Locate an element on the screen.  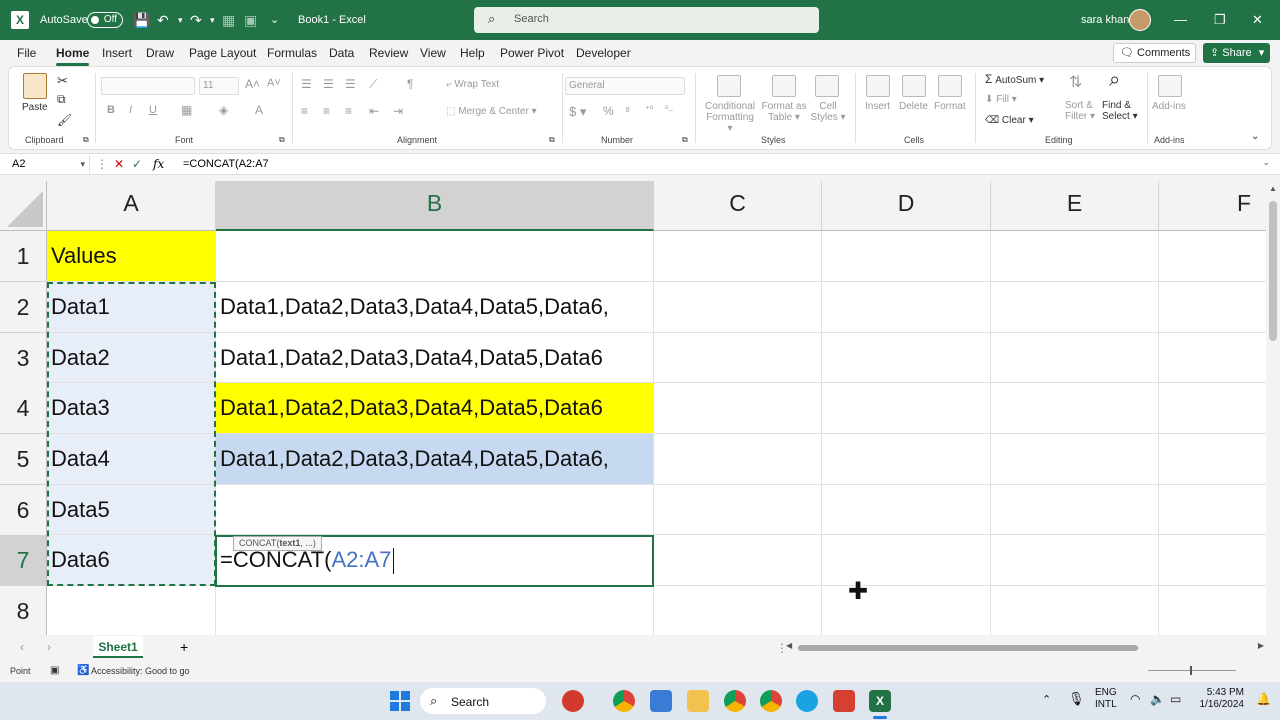
format-painter-icon: 🖌 is located at coordinates (64, 120).